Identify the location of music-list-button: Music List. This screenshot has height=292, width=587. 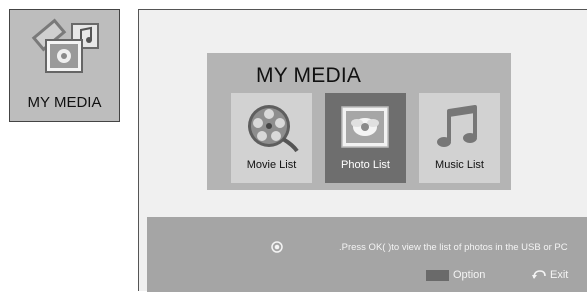
(459, 138).